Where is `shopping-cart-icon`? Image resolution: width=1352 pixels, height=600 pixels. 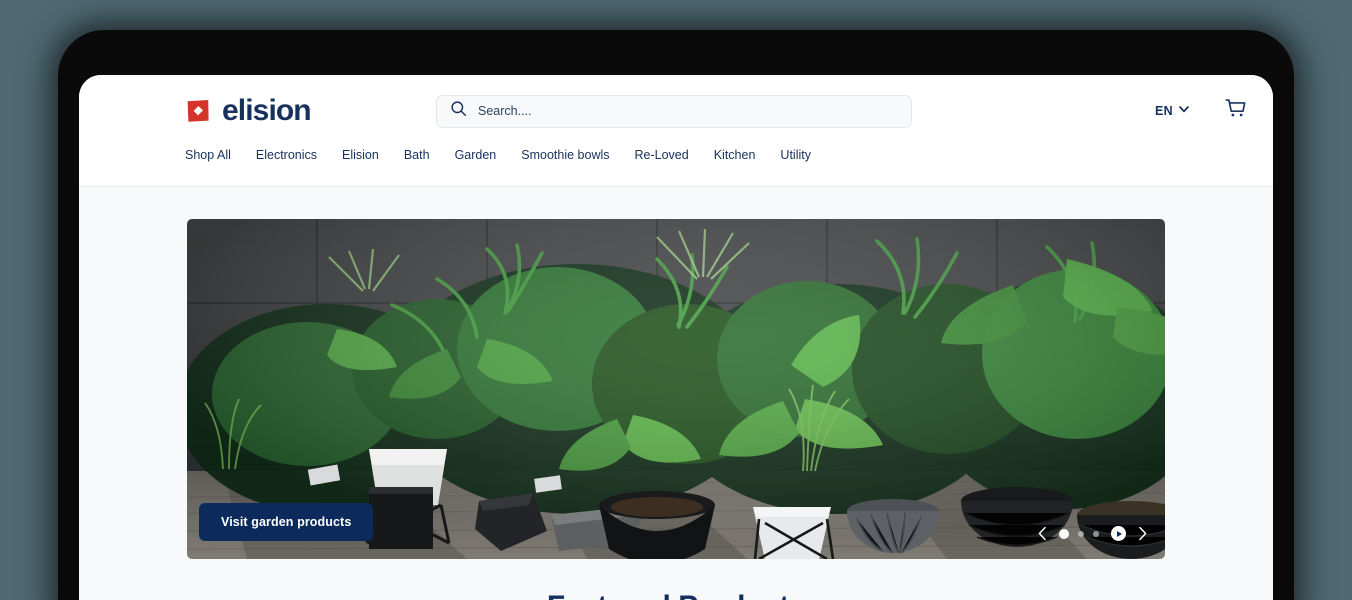 shopping-cart-icon is located at coordinates (1236, 111).